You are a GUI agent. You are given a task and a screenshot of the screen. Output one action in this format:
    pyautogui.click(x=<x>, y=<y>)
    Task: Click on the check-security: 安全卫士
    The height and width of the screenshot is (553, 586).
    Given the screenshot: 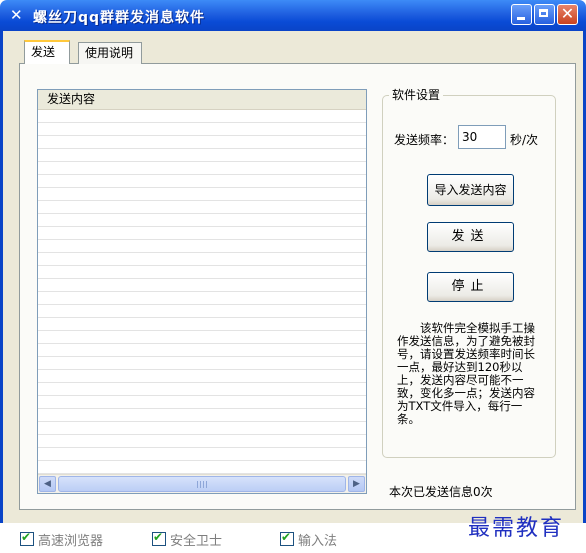 What is the action you would take?
    pyautogui.click(x=187, y=539)
    